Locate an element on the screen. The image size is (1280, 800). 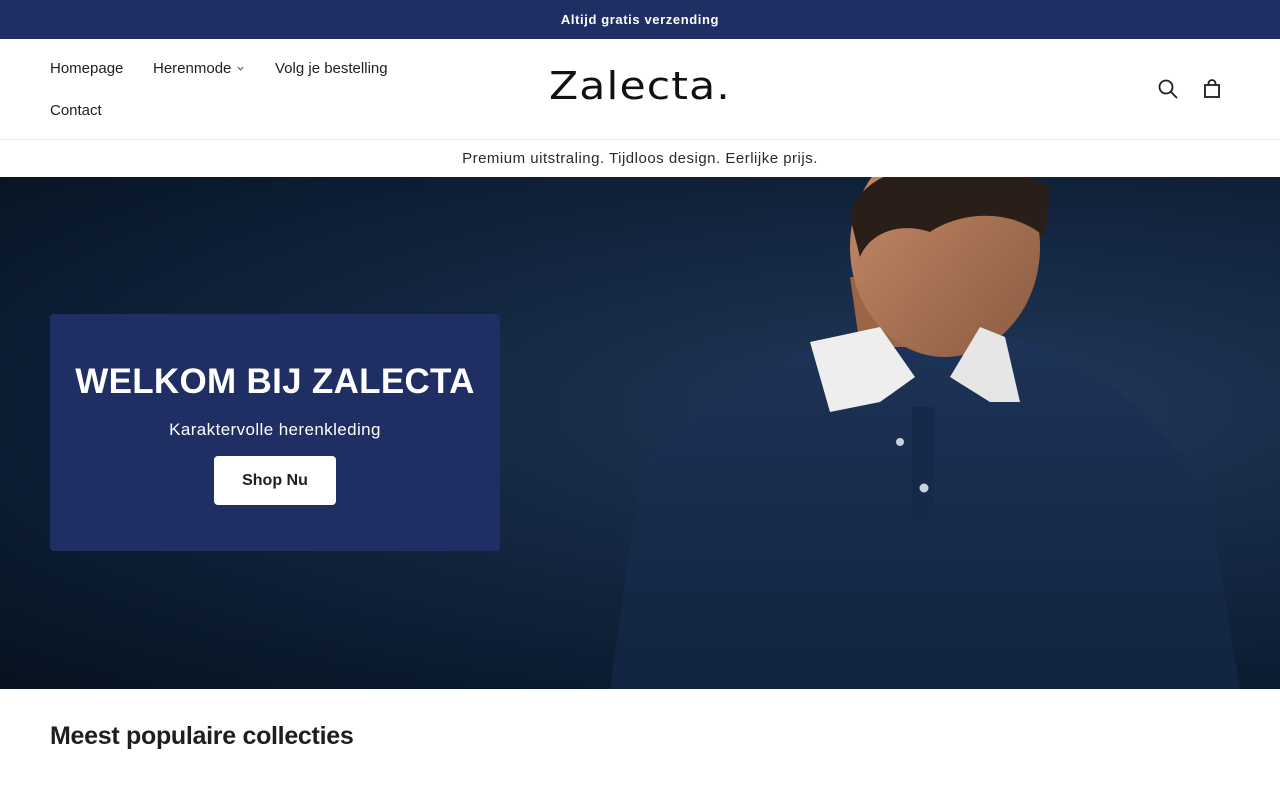
nav-item-label: Volg je bestelling is located at coordinates (331, 68).